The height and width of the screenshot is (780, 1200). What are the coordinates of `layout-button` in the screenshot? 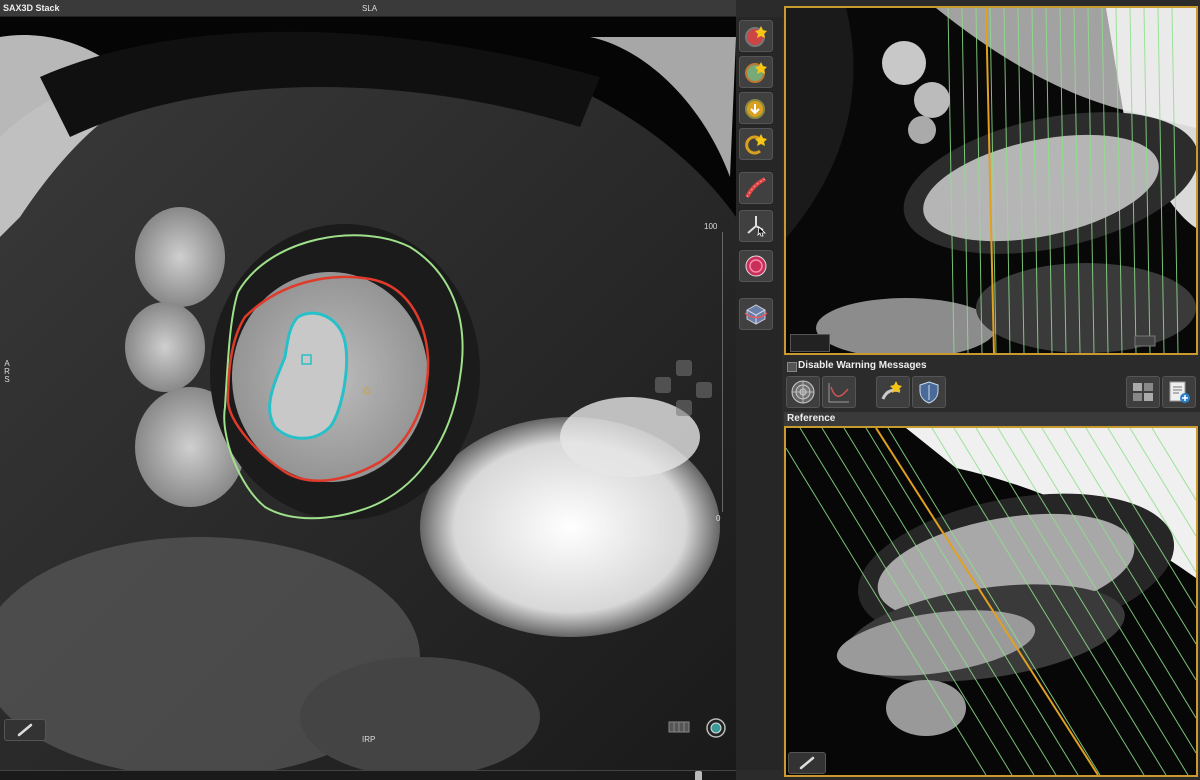 It's located at (1143, 392).